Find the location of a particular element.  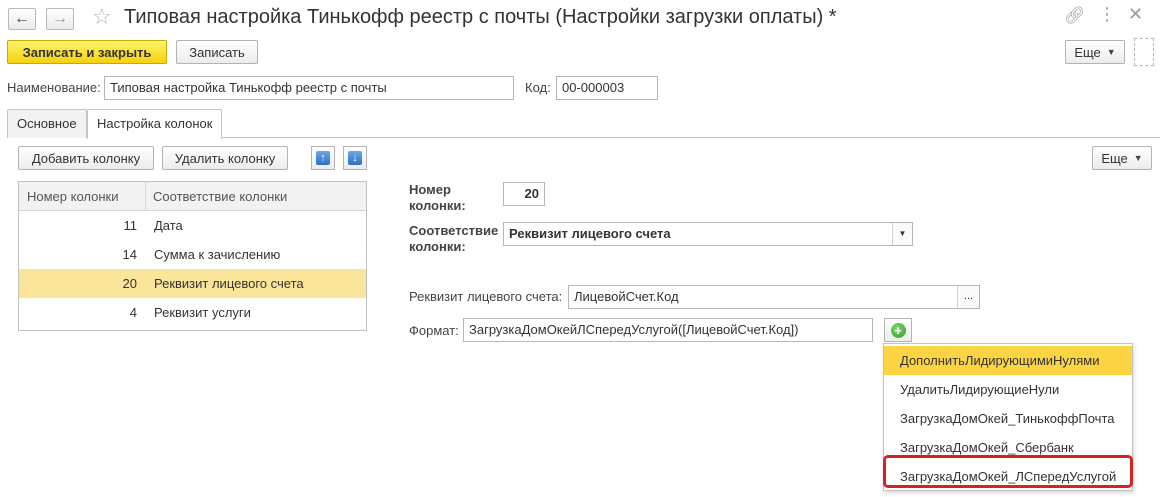

header-column-number: Номер колонки is located at coordinates (69, 196).